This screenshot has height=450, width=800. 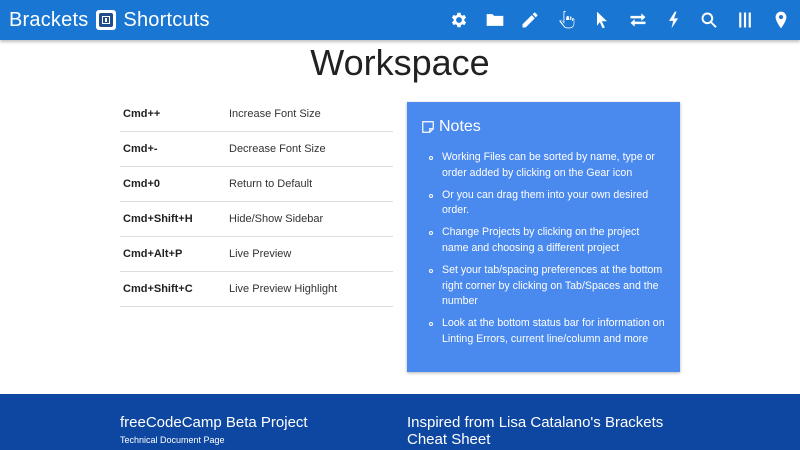 What do you see at coordinates (142, 114) in the screenshot?
I see `shortcut-key: Cmd++` at bounding box center [142, 114].